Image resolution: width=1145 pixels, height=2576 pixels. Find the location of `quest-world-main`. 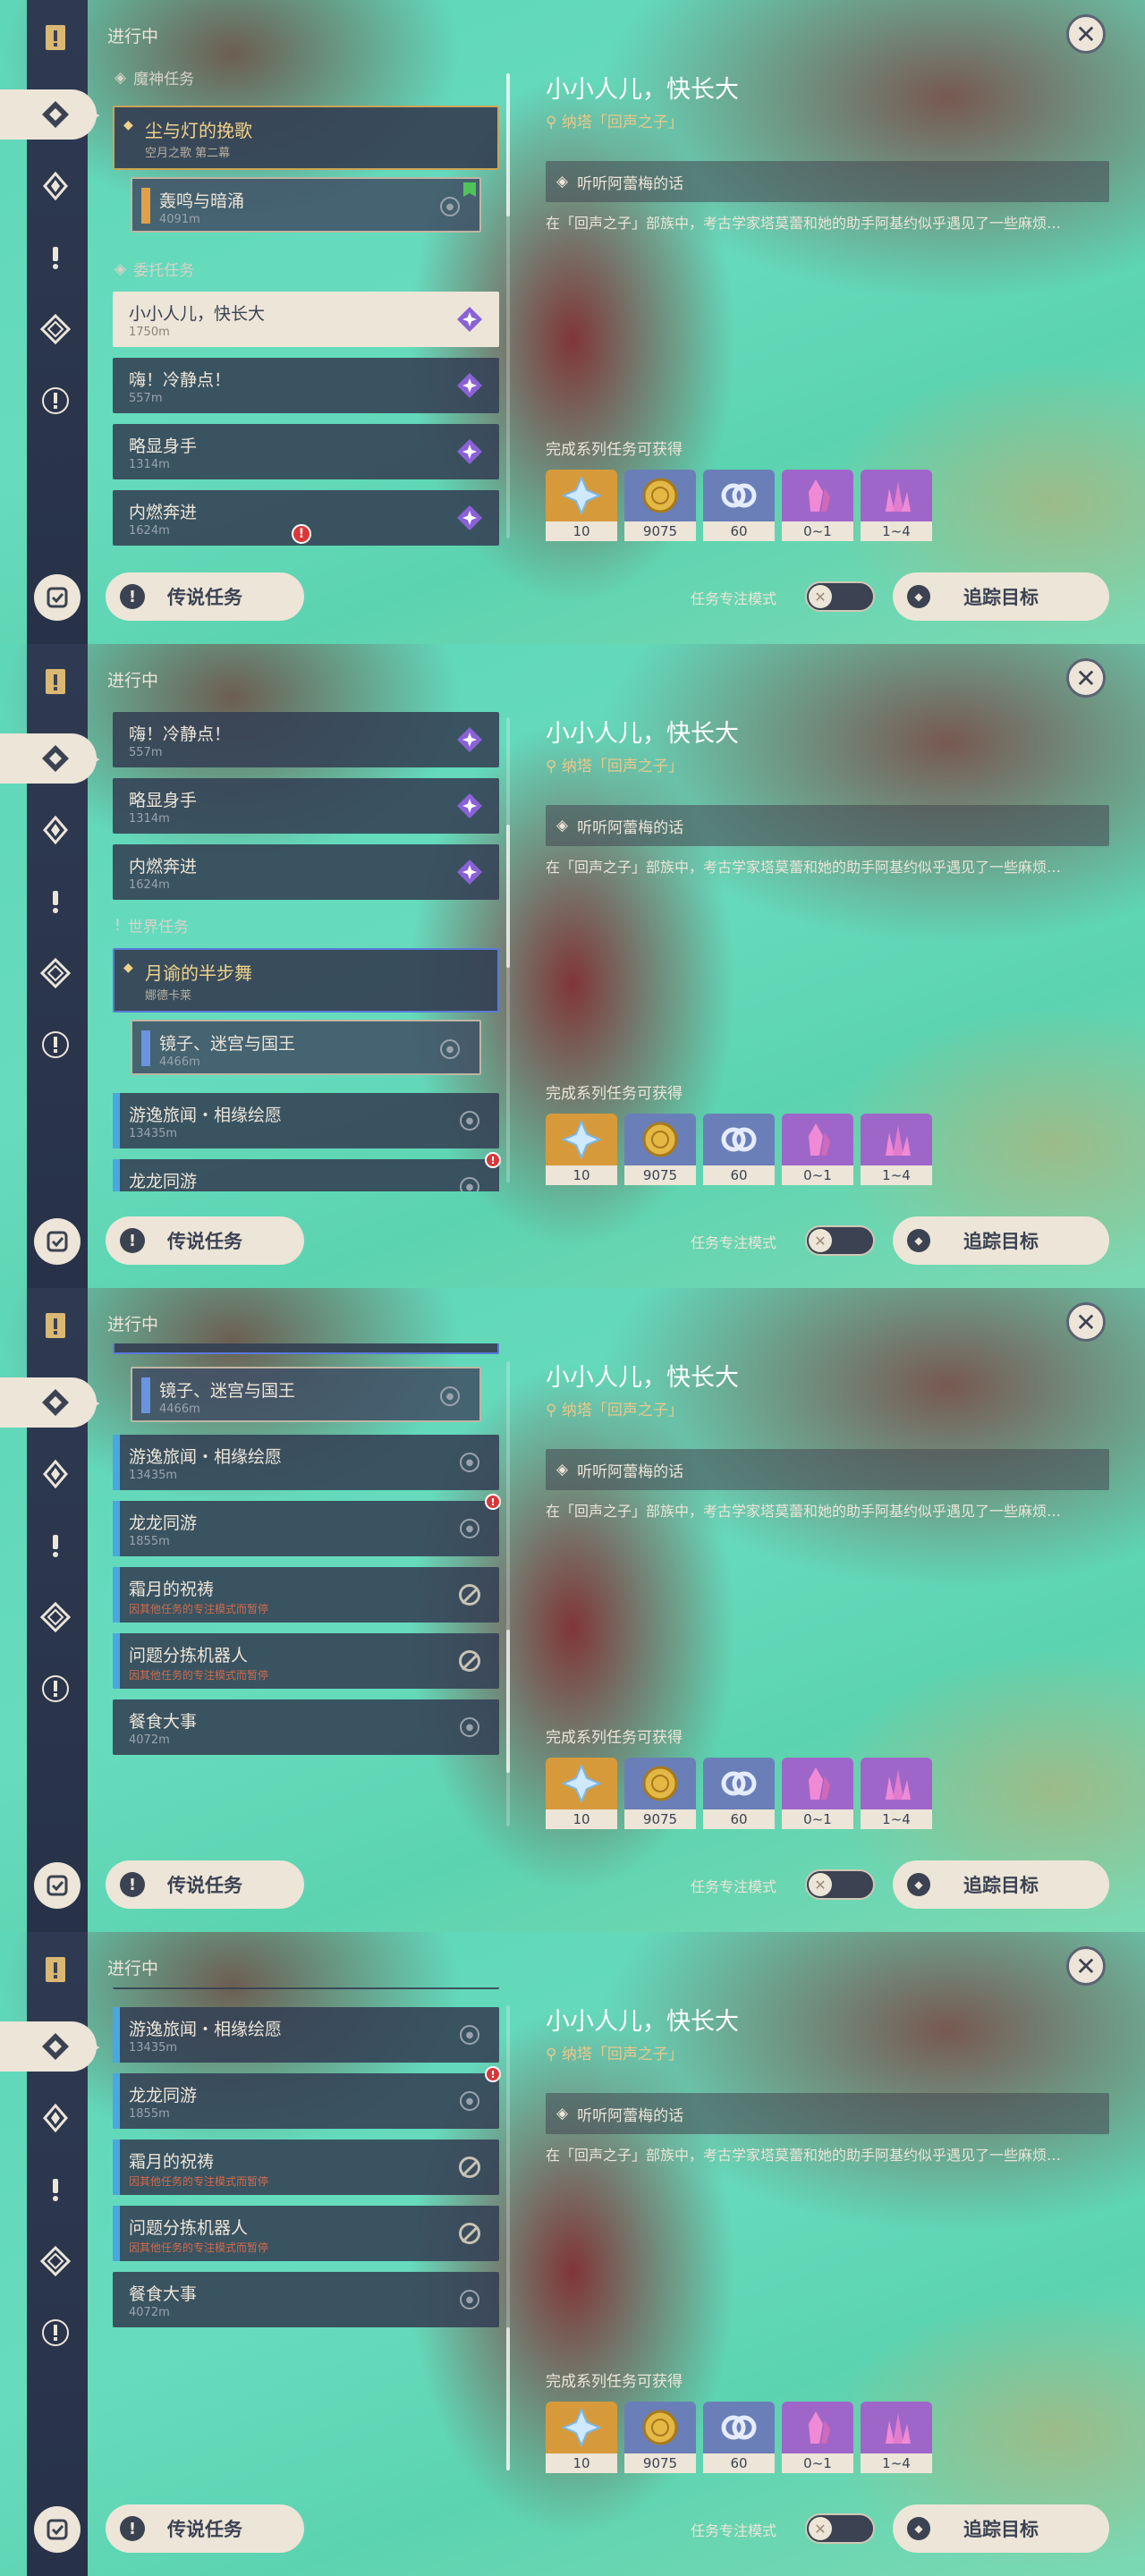

quest-world-main is located at coordinates (306, 1348).